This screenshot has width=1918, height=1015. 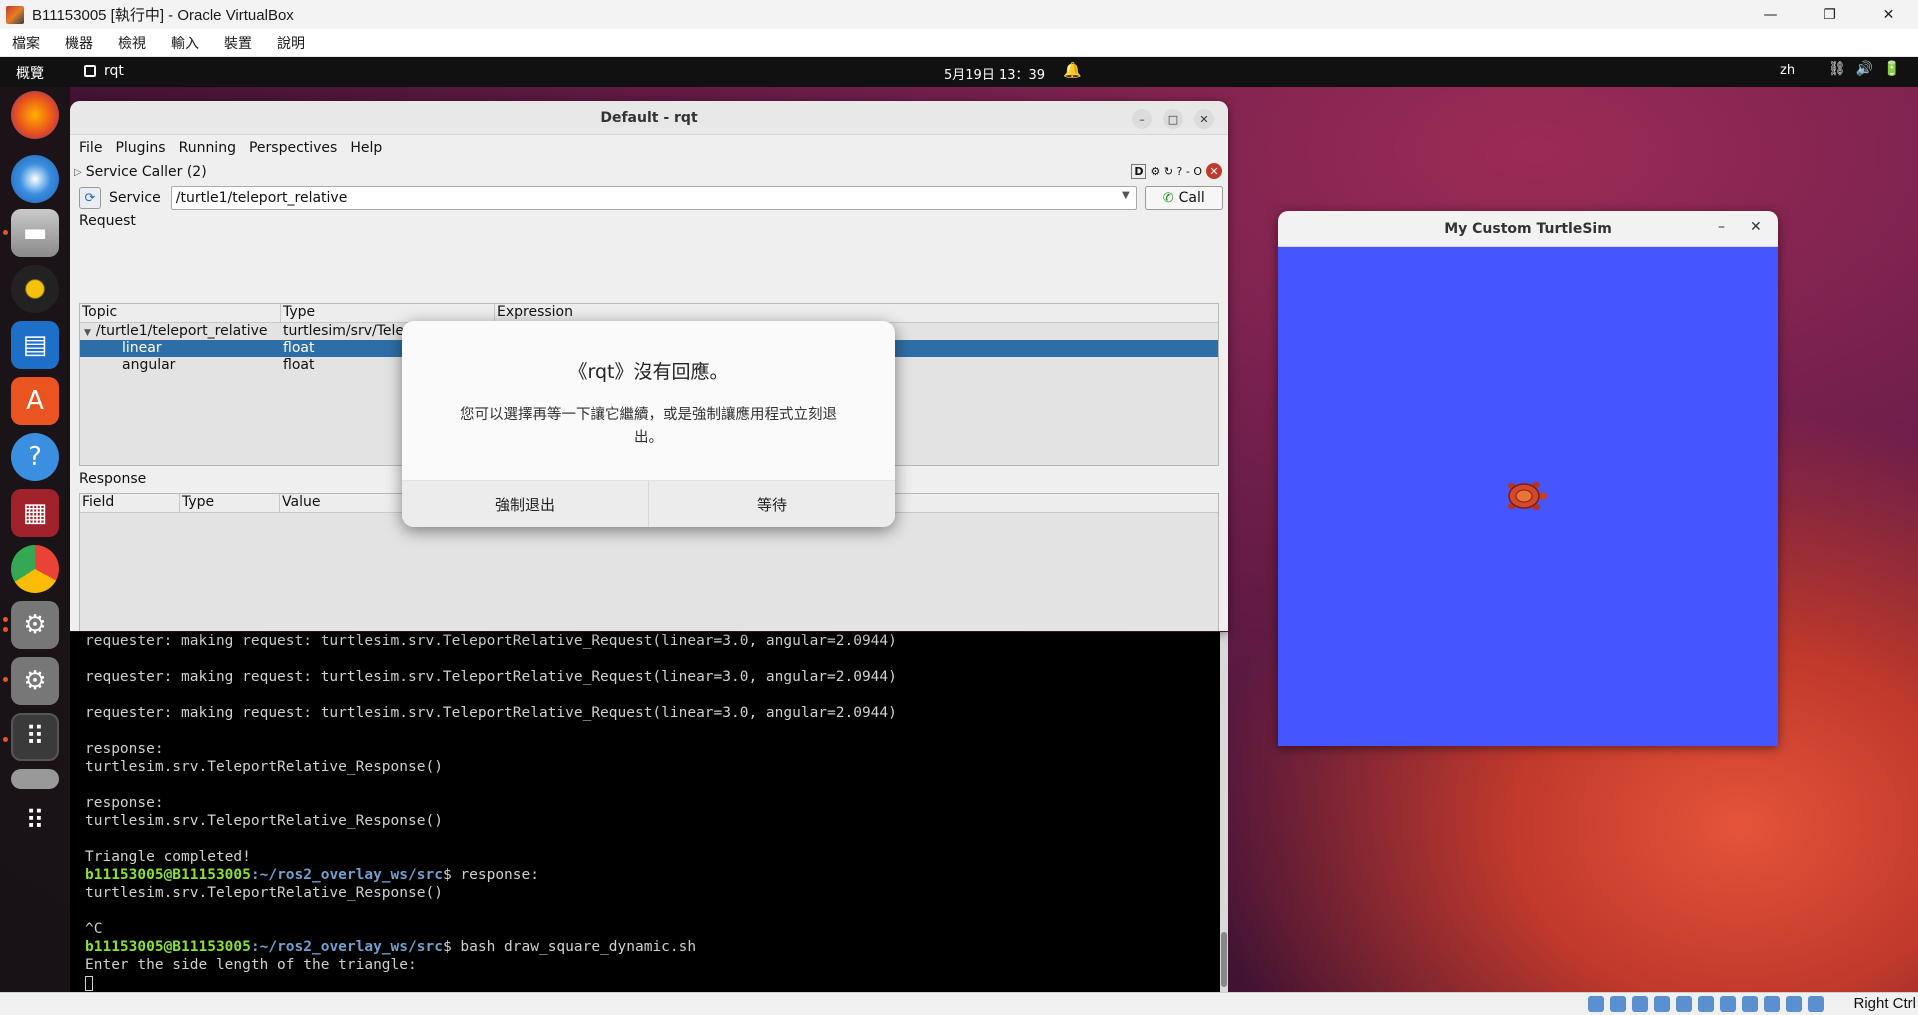 I want to click on rqt-window-title: Default - rqt, so click(x=649, y=118).